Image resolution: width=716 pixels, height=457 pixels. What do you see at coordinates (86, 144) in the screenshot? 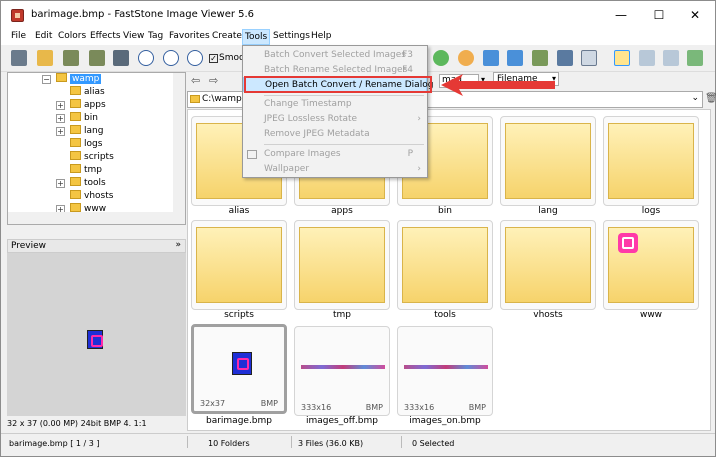
I see `tree-item-logs: logs` at bounding box center [86, 144].